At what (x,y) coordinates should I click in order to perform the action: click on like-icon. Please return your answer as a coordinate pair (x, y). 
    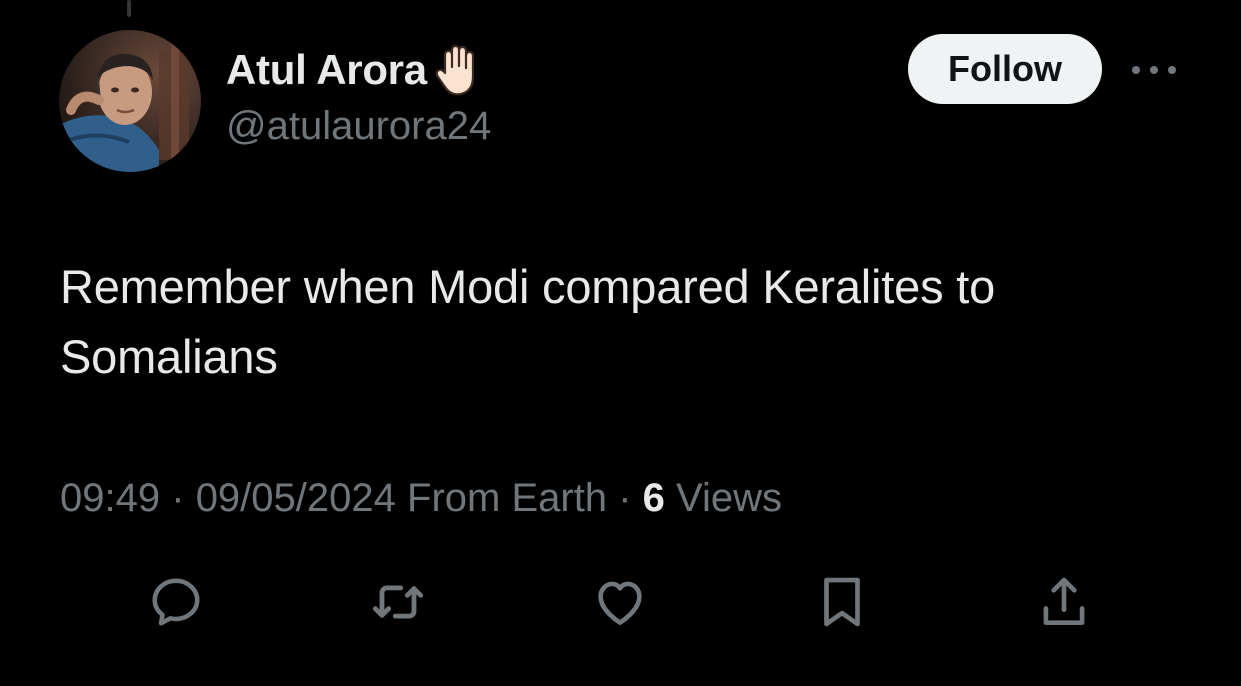
    Looking at the image, I should click on (620, 603).